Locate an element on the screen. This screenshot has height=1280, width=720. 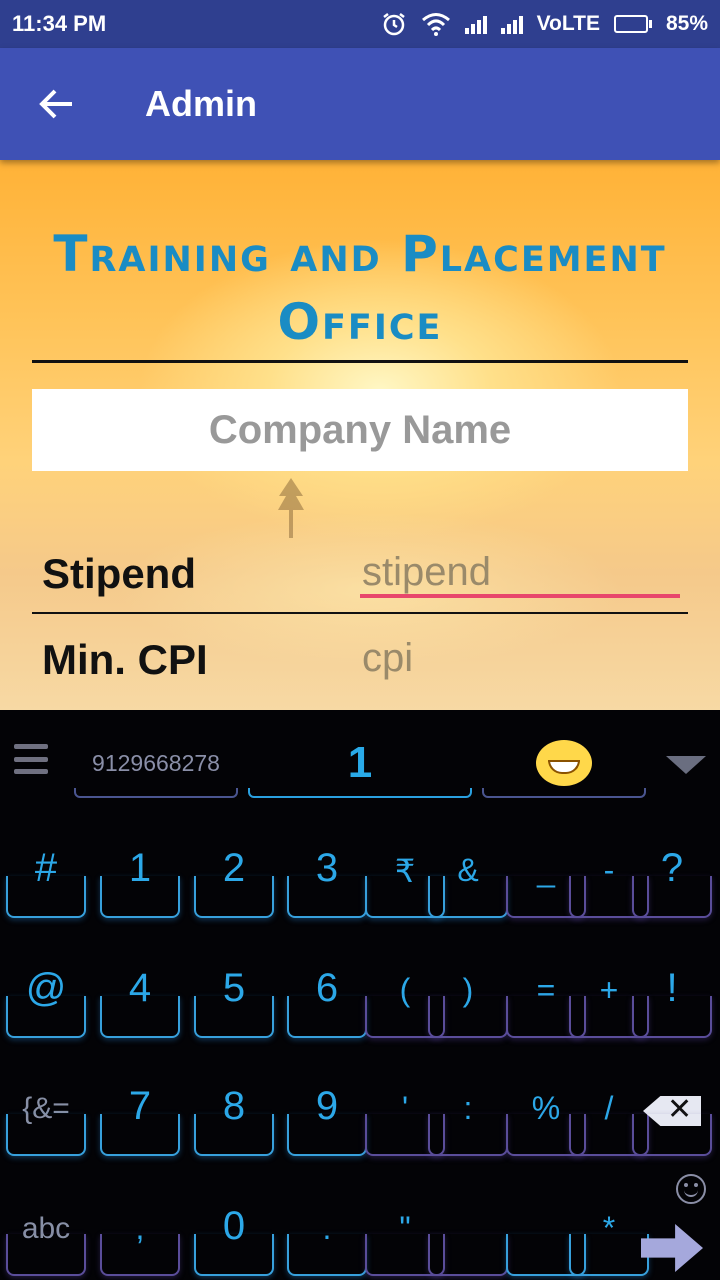
suggestion-left: 9129668278 is located at coordinates (156, 763).